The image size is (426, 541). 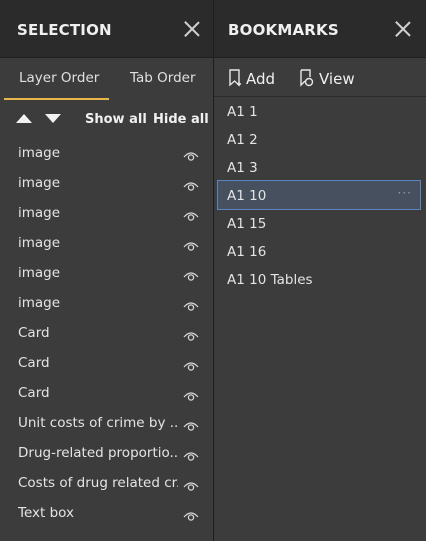 I want to click on bookmark-item: A1 10 Tables, so click(x=320, y=279).